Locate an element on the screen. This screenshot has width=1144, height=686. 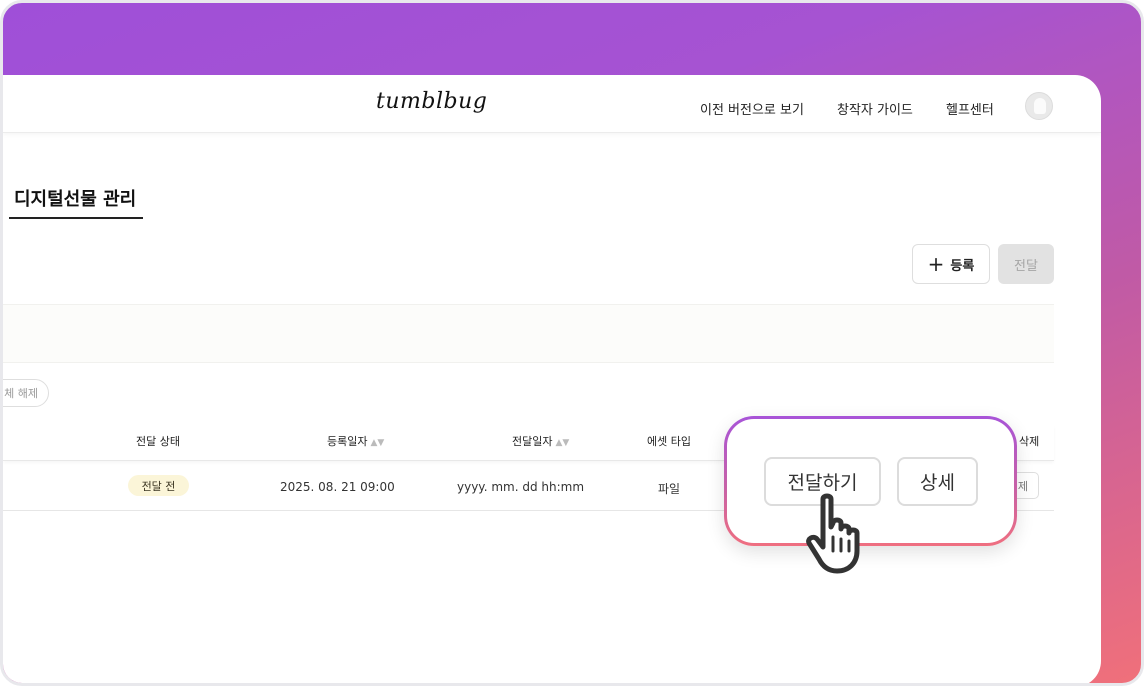
column-header-delete: 삭제 is located at coordinates (1029, 441).